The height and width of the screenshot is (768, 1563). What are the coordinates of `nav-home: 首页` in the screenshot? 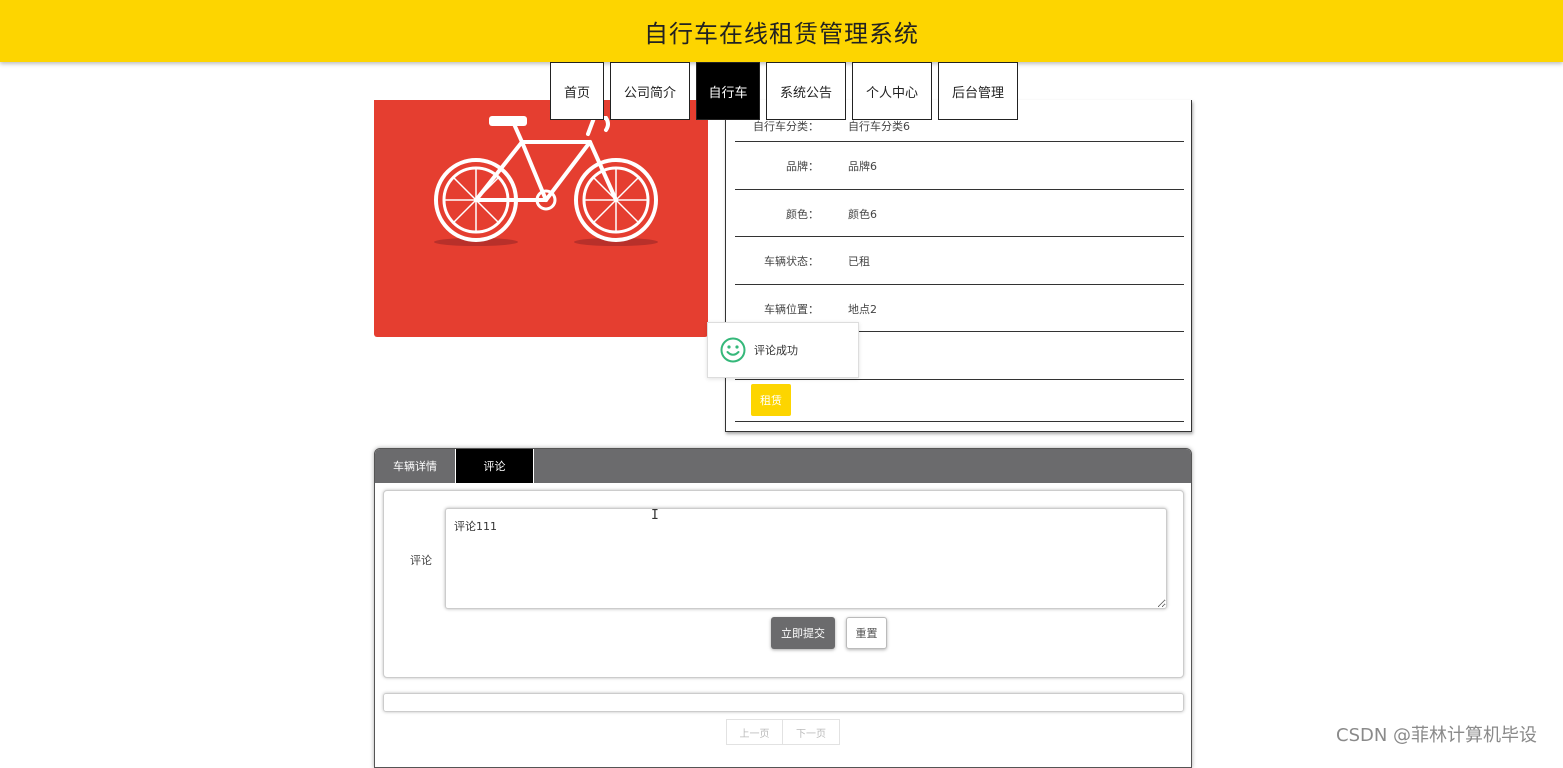 It's located at (577, 91).